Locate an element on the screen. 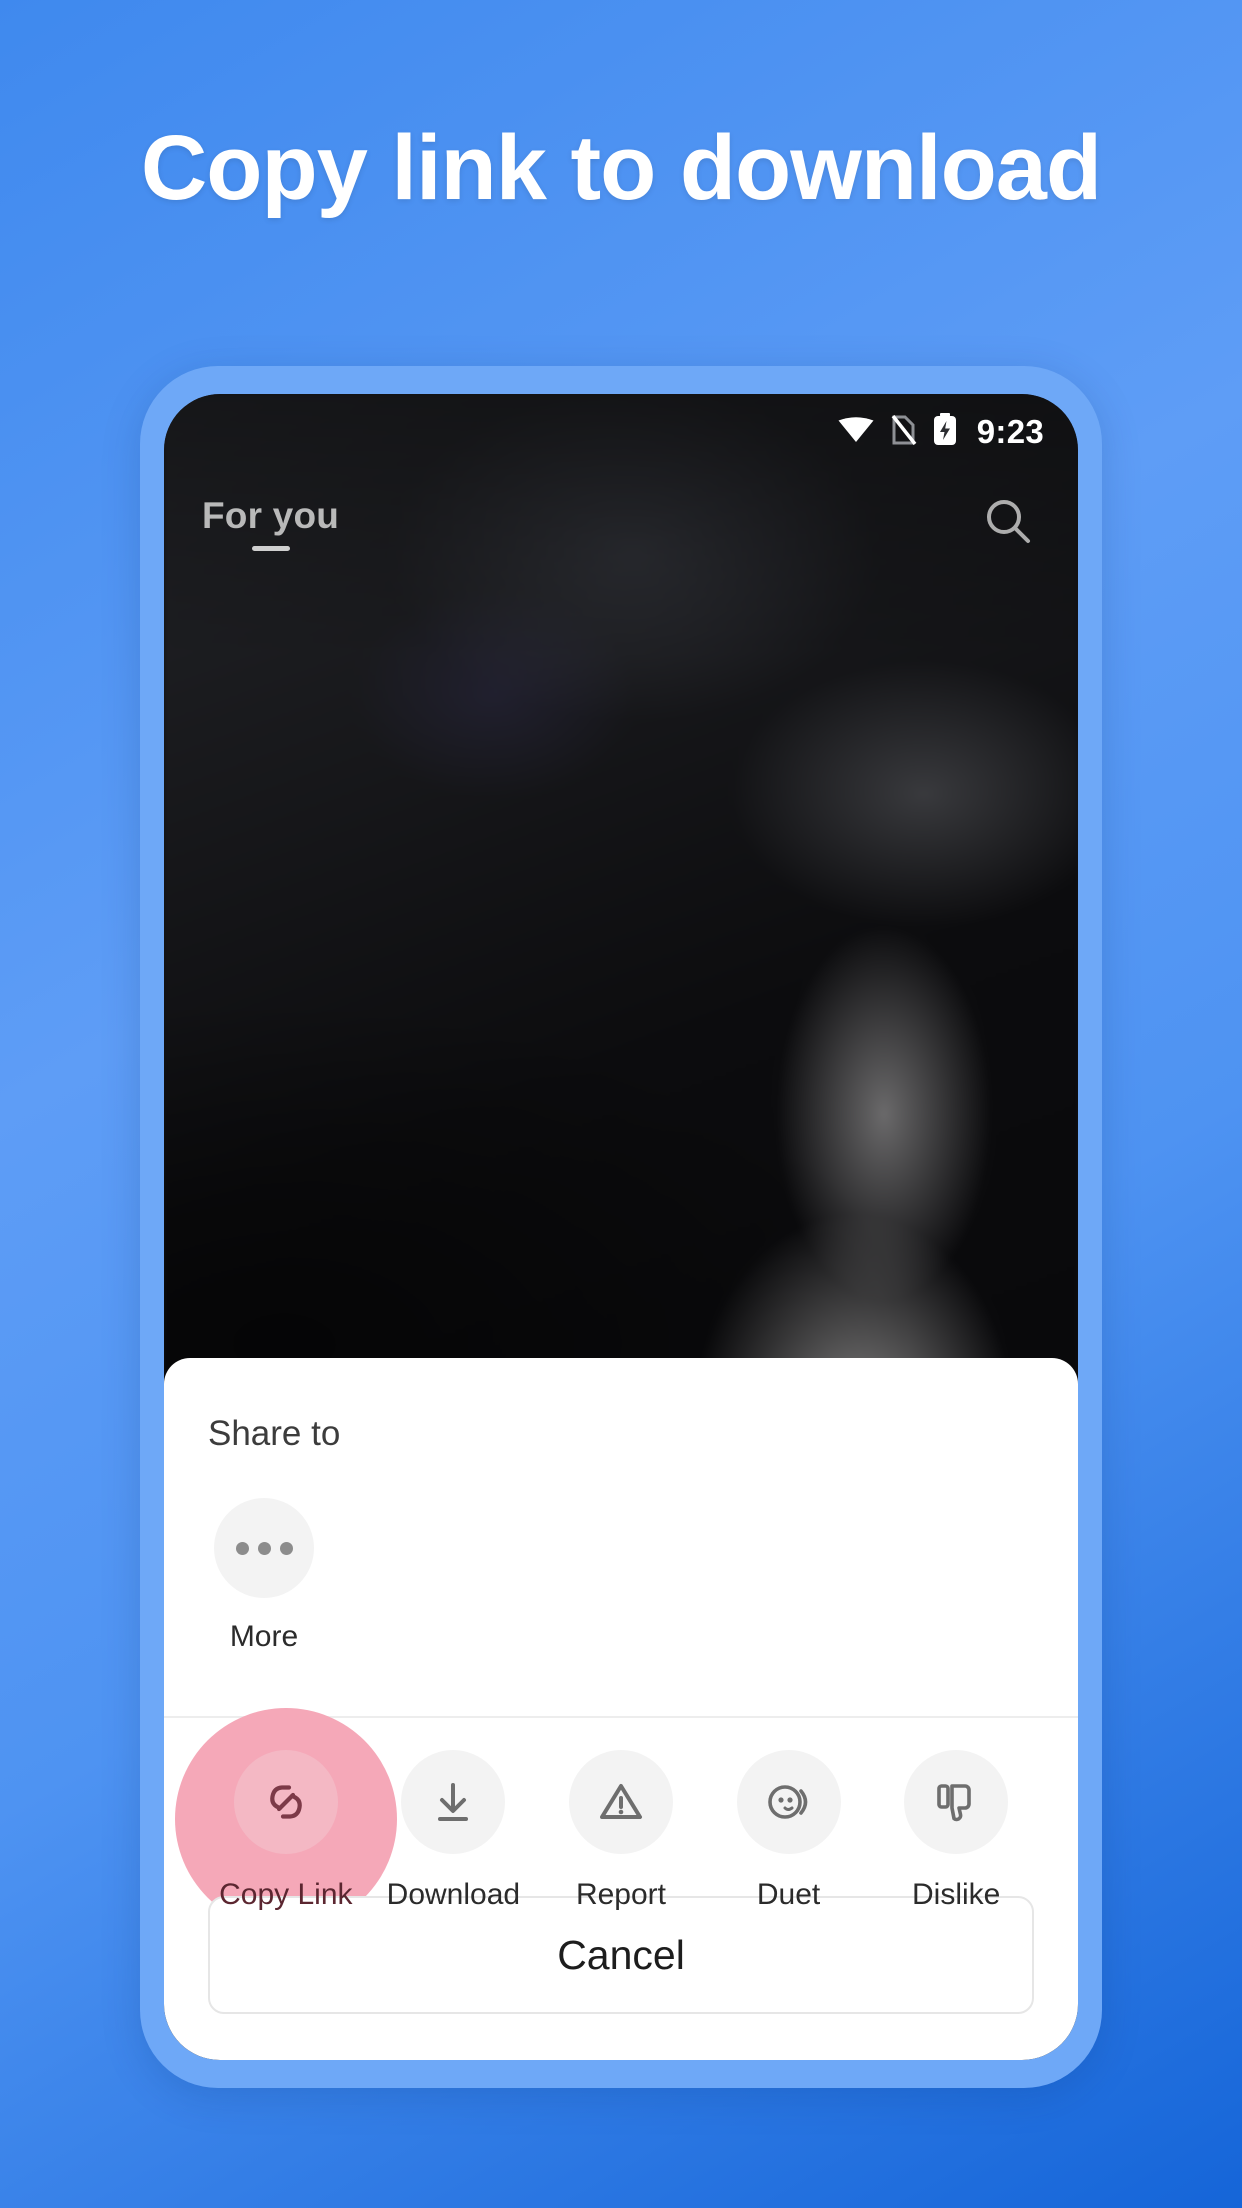 This screenshot has width=1242, height=2208. duet-face-icon is located at coordinates (788, 1802).